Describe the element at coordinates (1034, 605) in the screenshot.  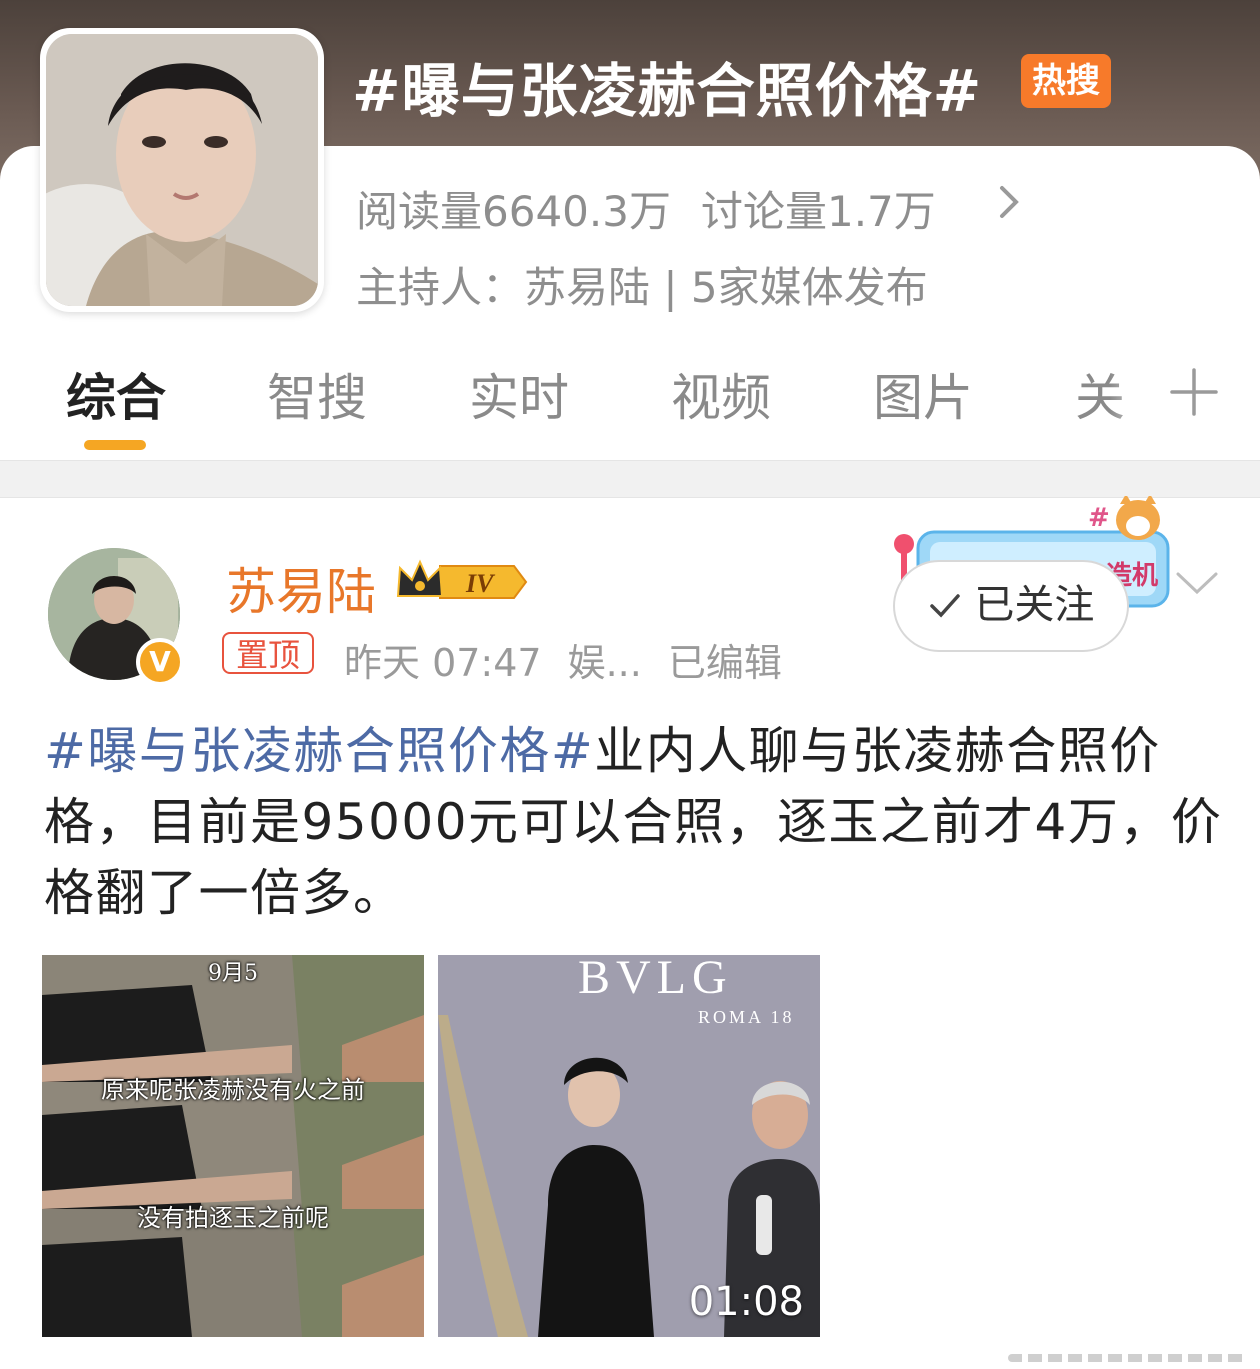
I see `follow-button-label: 已关注` at that location.